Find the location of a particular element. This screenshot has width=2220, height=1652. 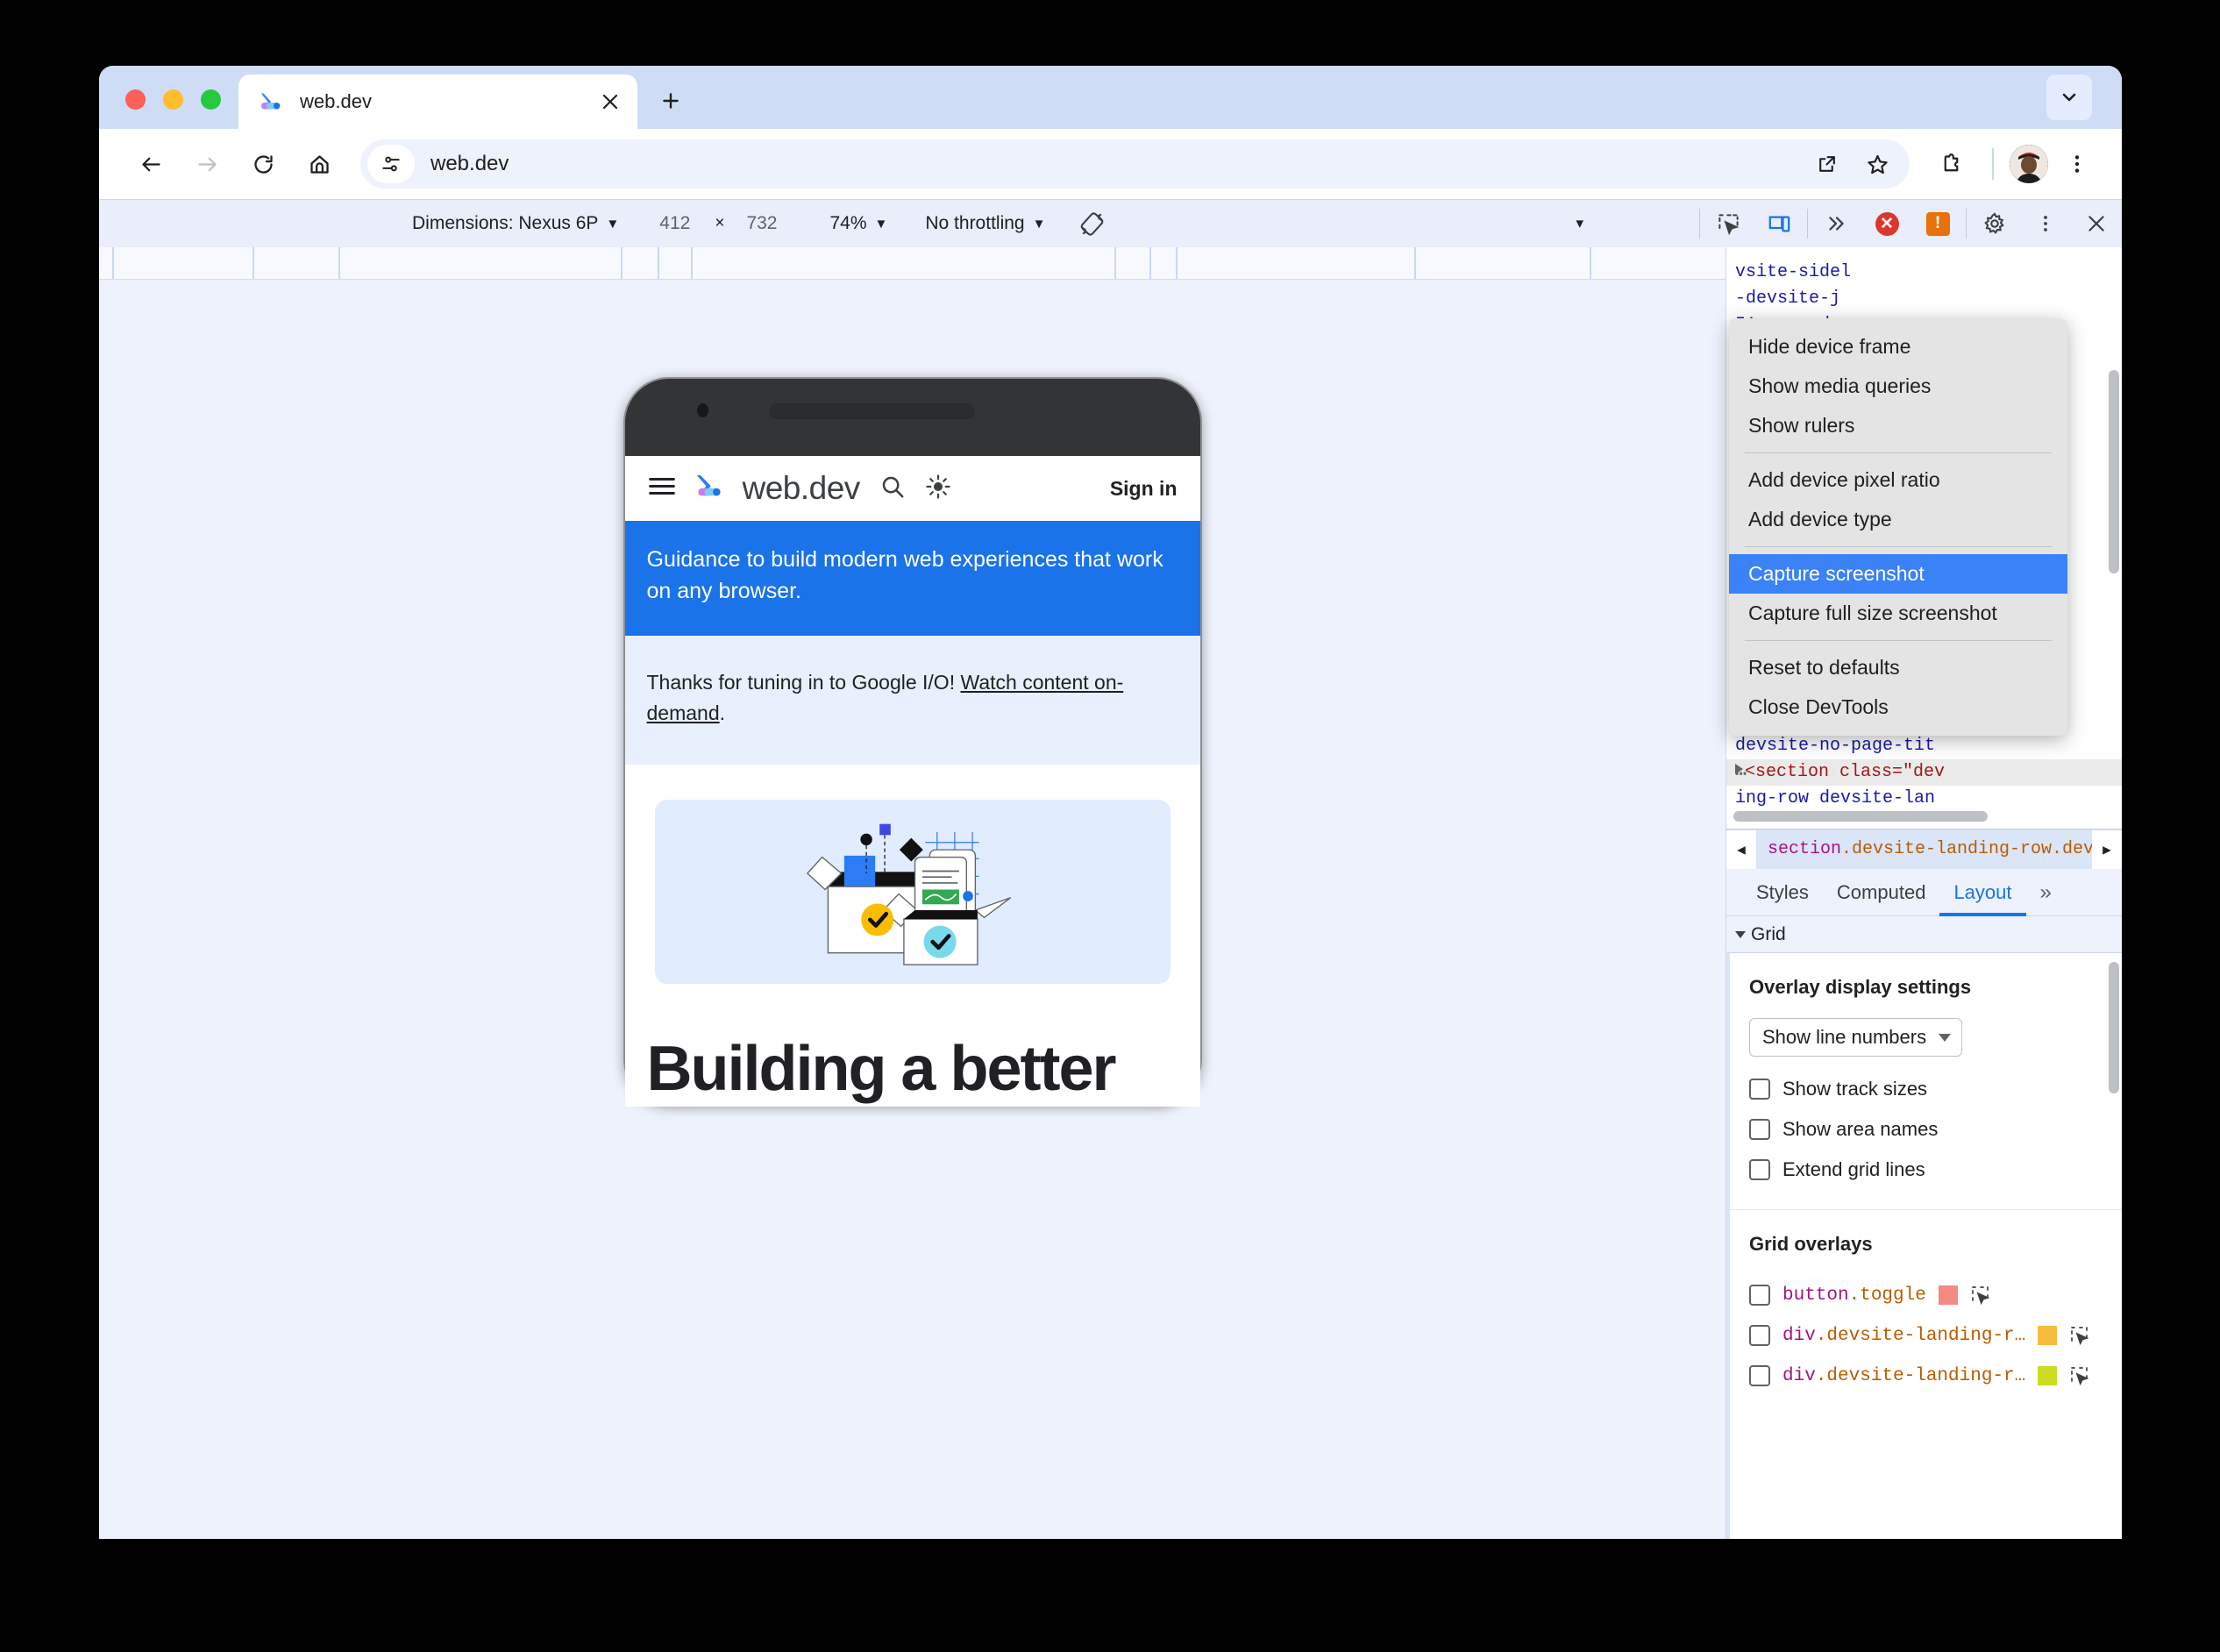

breadcrumb-text: section.devsite-landing-row.devsite- is located at coordinates (1924, 849).